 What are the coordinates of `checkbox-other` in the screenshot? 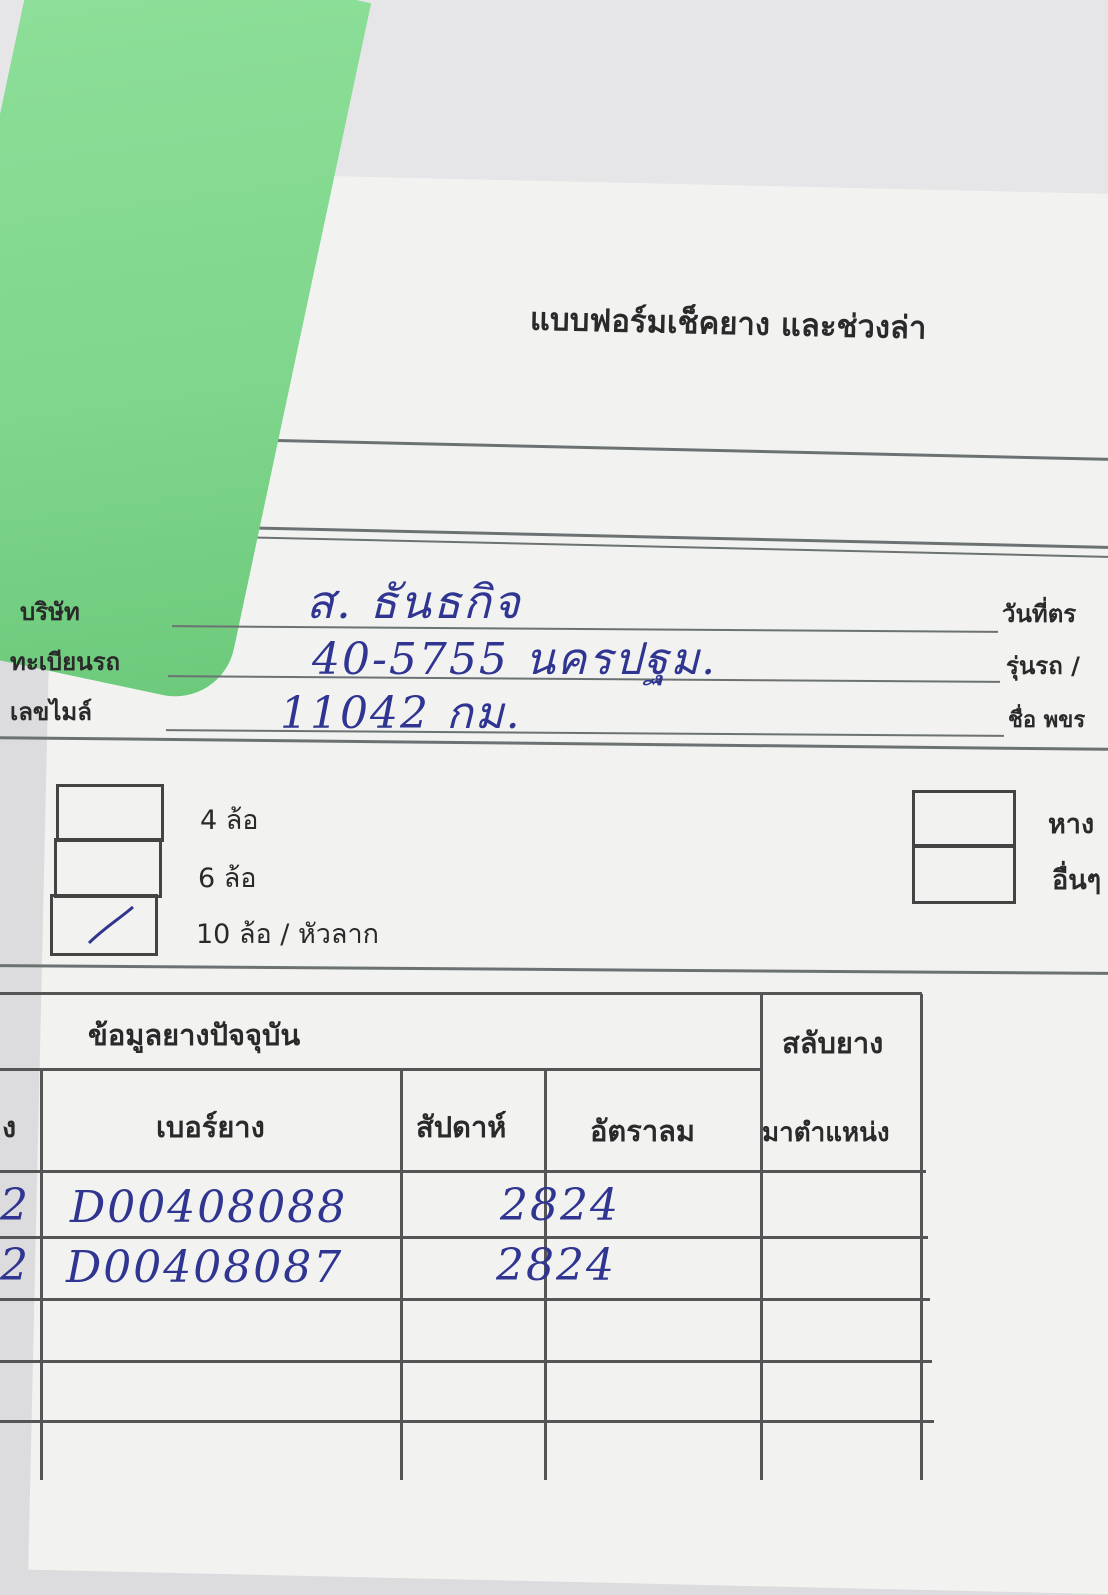 It's located at (964, 874).